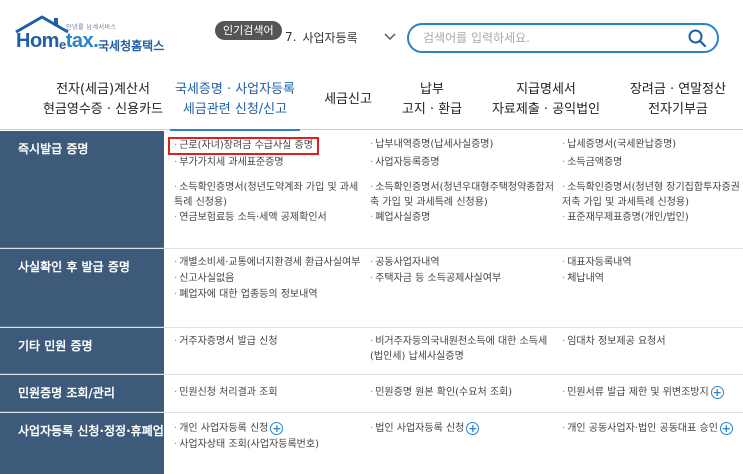 The image size is (743, 474). Describe the element at coordinates (462, 195) in the screenshot. I see `menu-link-label: 소득확인증명서(청년우대형주택청약종합저축 가입 및 과세특례 신청용)` at that location.